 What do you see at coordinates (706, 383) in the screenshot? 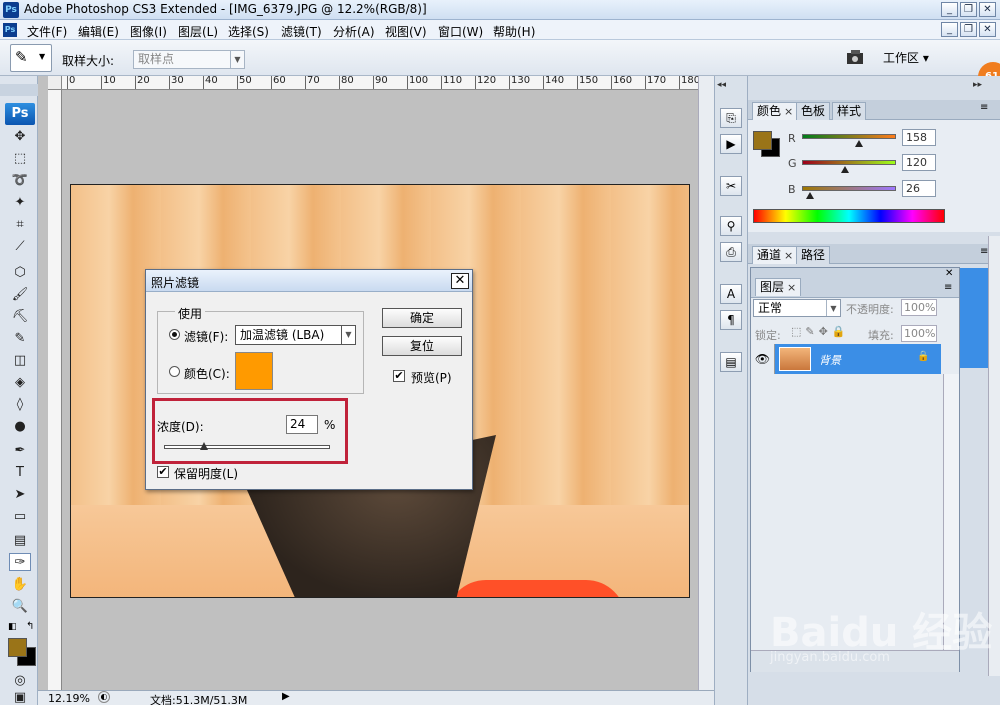
I see `vertical-scrollbar` at bounding box center [706, 383].